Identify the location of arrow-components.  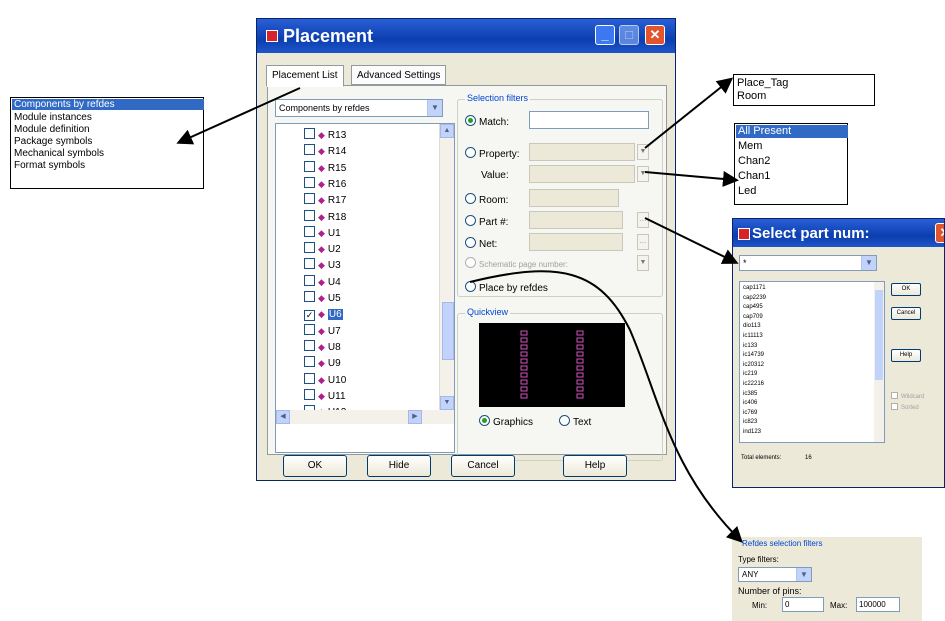
(238, 116).